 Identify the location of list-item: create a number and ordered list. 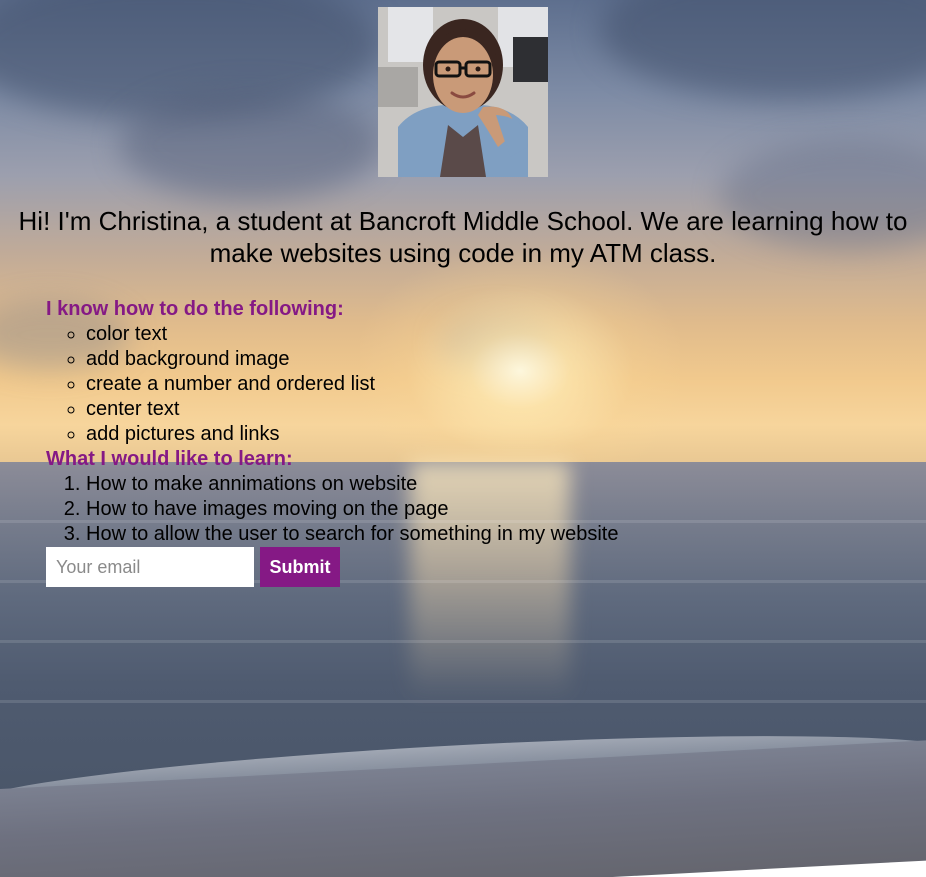
(230, 384).